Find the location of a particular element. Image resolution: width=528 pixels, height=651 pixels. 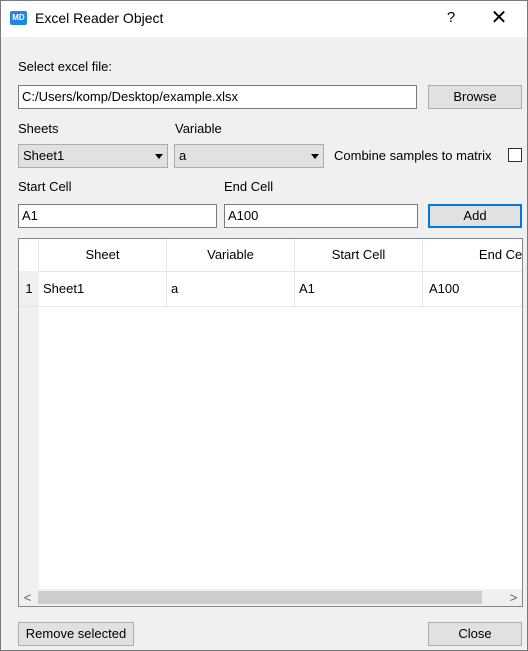

start-cell-label: Start Cell is located at coordinates (45, 186).